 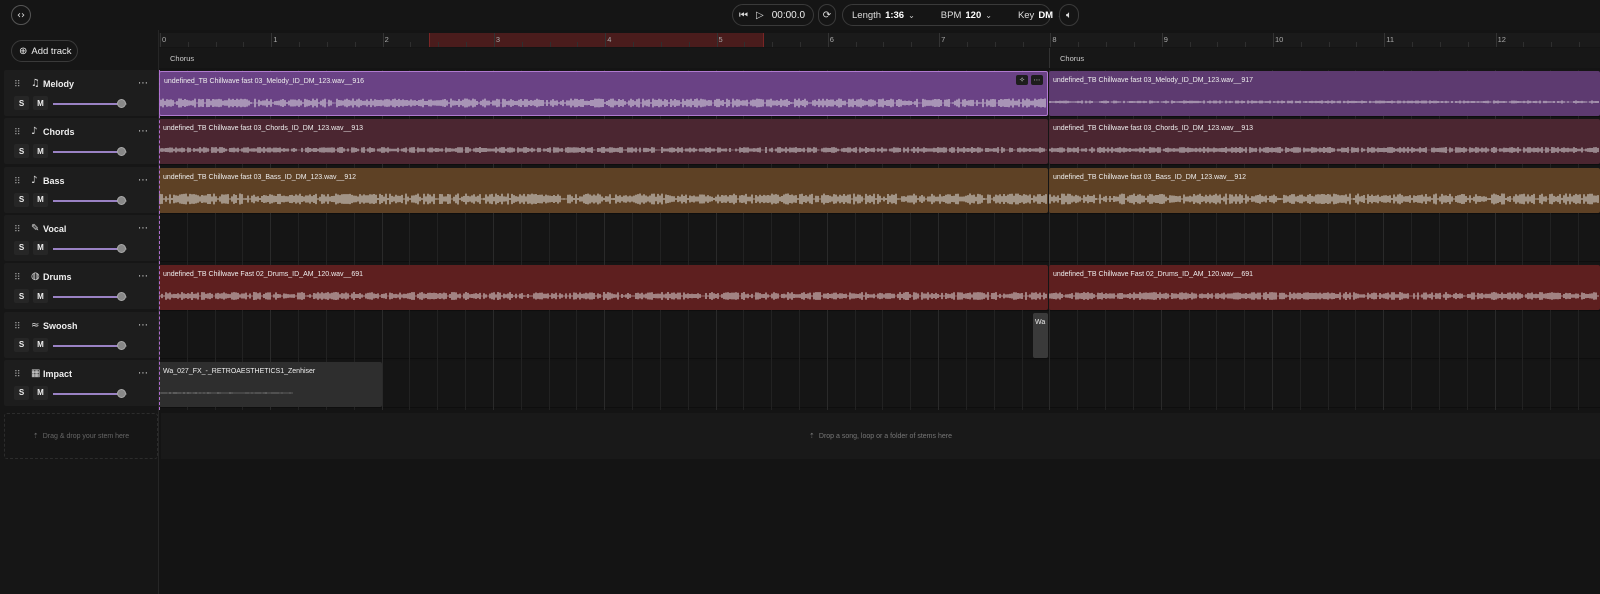 I want to click on track-header-melody: ⠿ ♫ Melody ⋯ S M, so click(x=81, y=93).